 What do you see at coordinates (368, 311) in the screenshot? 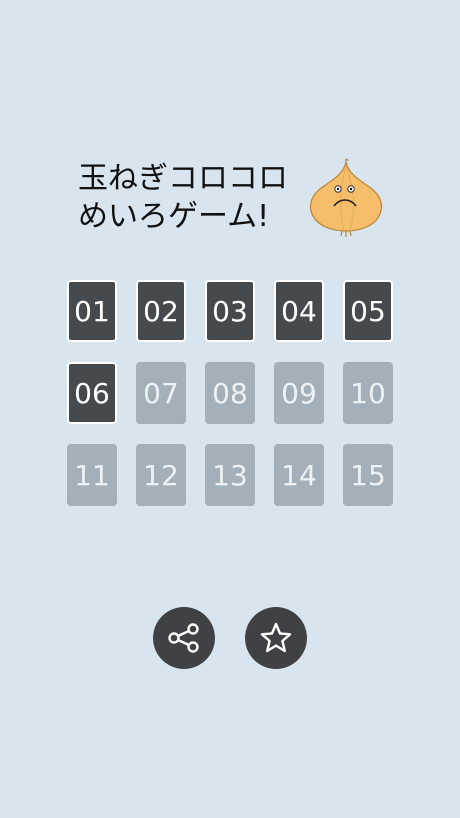
I see `level-button-05: 05` at bounding box center [368, 311].